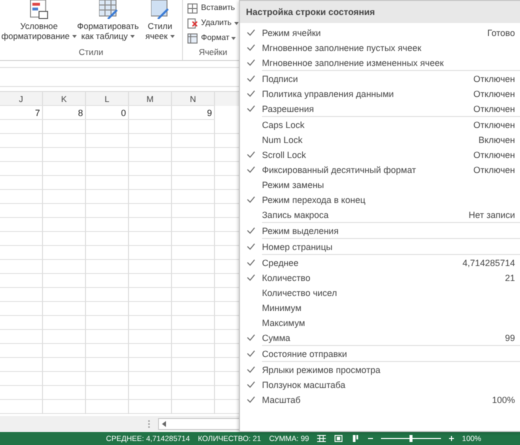 The width and height of the screenshot is (520, 445). What do you see at coordinates (380, 262) in the screenshot?
I see `menu-item: Среднее 4,714285714` at bounding box center [380, 262].